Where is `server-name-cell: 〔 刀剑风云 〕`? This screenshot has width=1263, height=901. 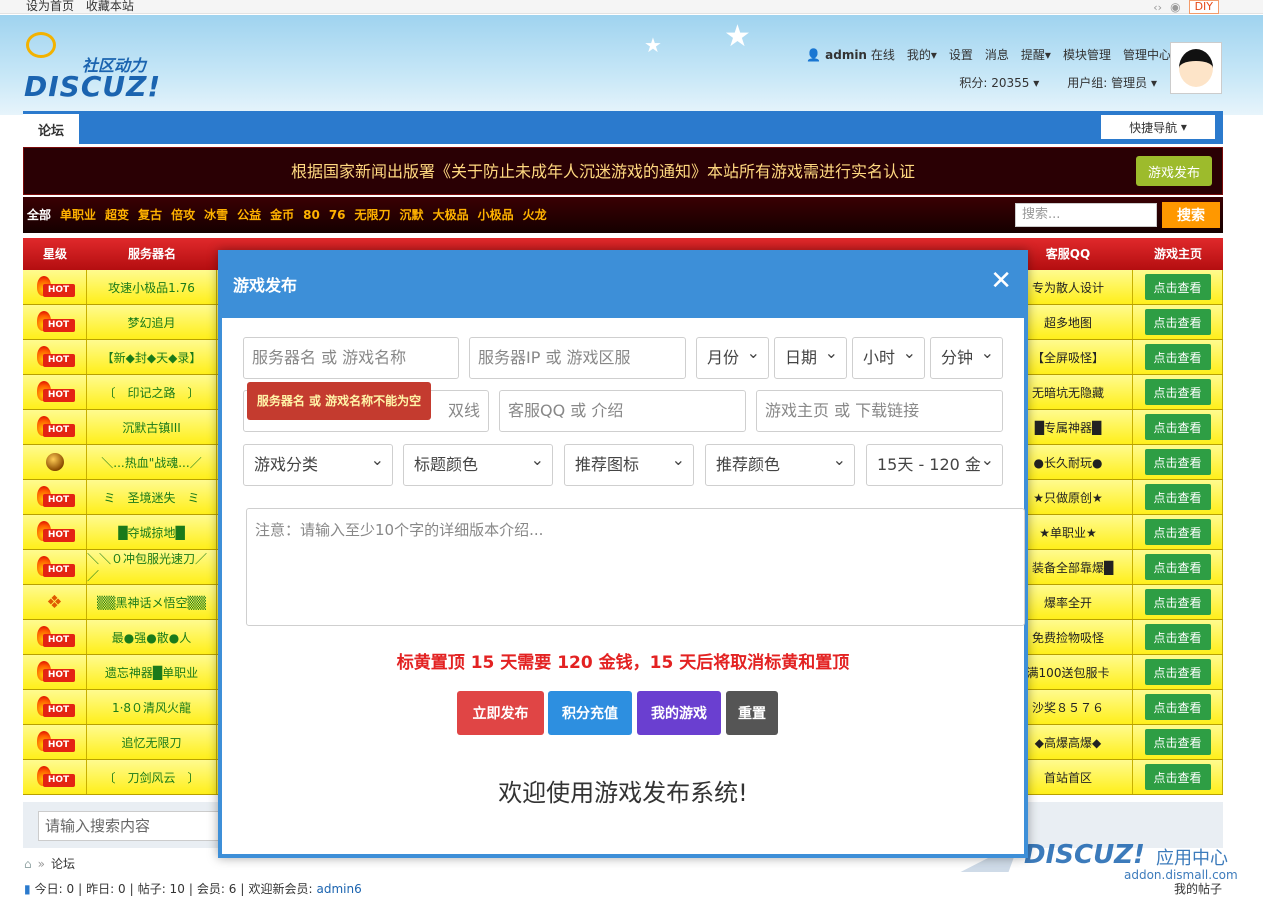
server-name-cell: 〔 刀剑风云 〕 is located at coordinates (152, 777).